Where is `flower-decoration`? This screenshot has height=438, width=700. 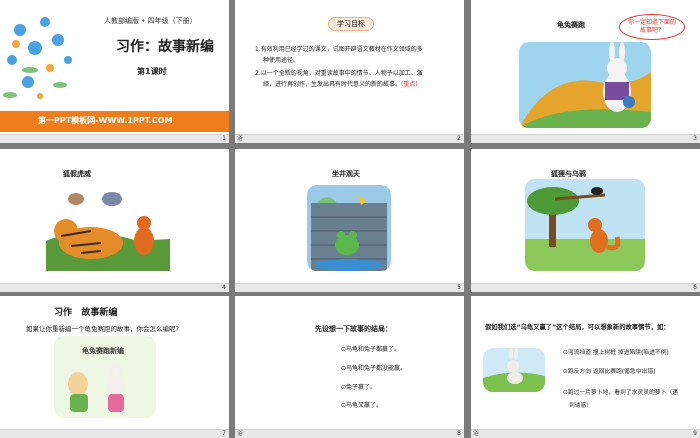 flower-decoration is located at coordinates (37, 58).